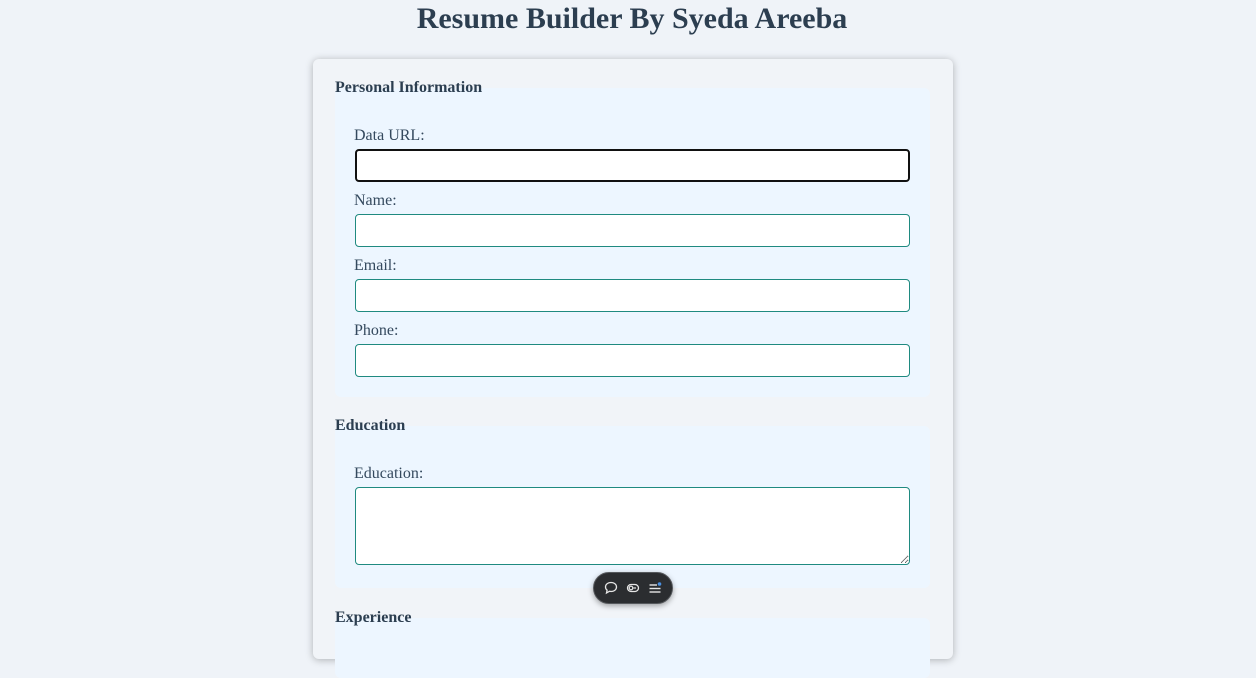 The width and height of the screenshot is (1256, 678). I want to click on email-label: Email:, so click(375, 265).